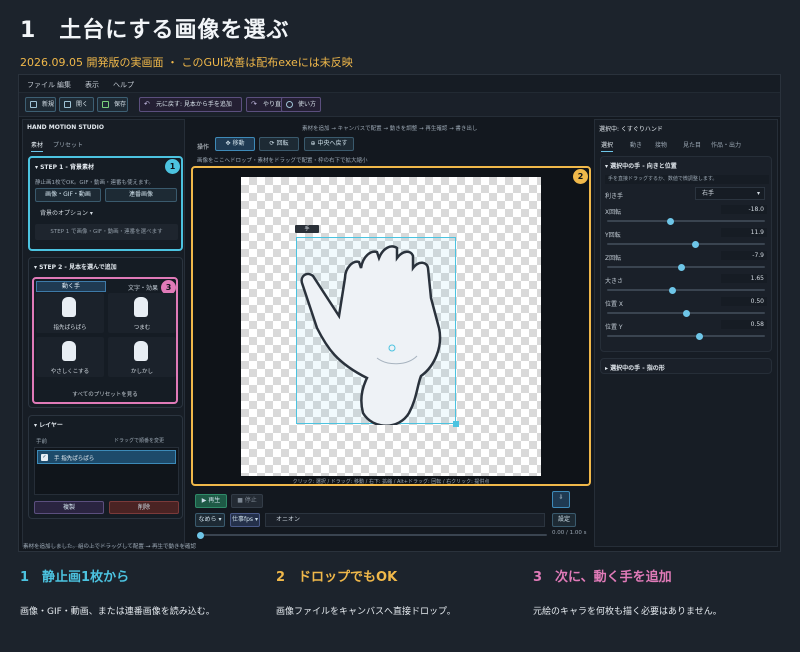 This screenshot has height=652, width=800. I want to click on preset-card: かしかし, so click(142, 357).